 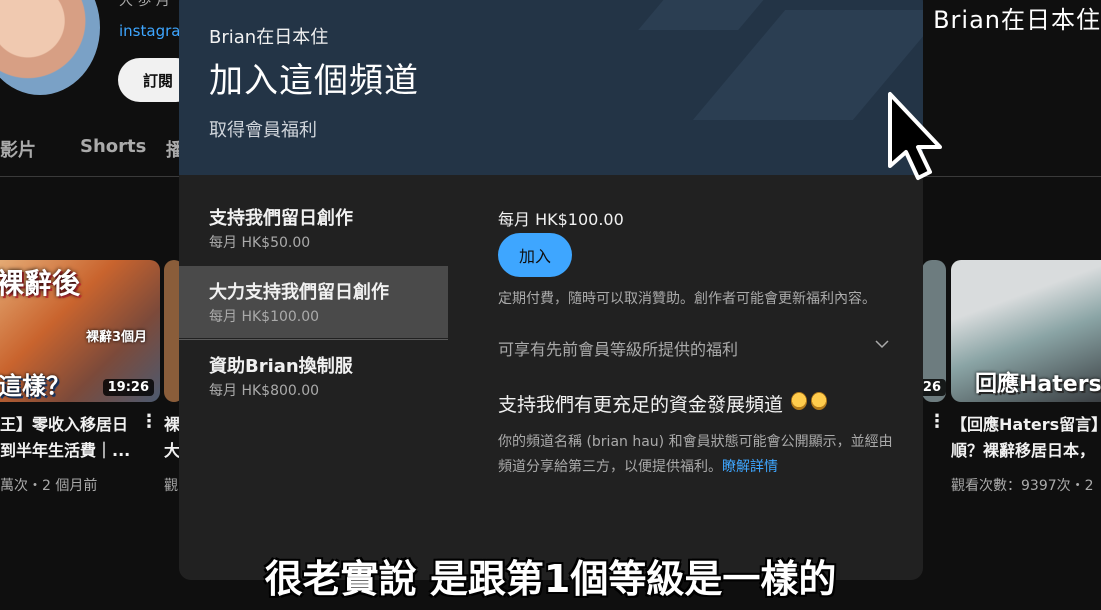 What do you see at coordinates (172, 451) in the screenshot?
I see `video-title-line2: 大` at bounding box center [172, 451].